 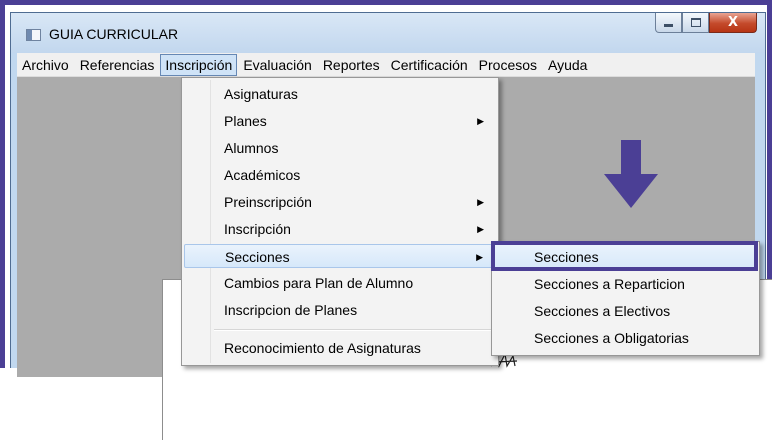 I want to click on maximize-button, so click(x=695, y=23).